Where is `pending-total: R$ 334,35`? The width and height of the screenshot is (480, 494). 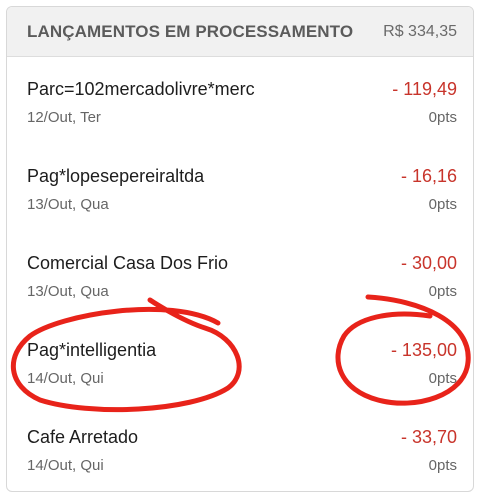
pending-total: R$ 334,35 is located at coordinates (420, 31).